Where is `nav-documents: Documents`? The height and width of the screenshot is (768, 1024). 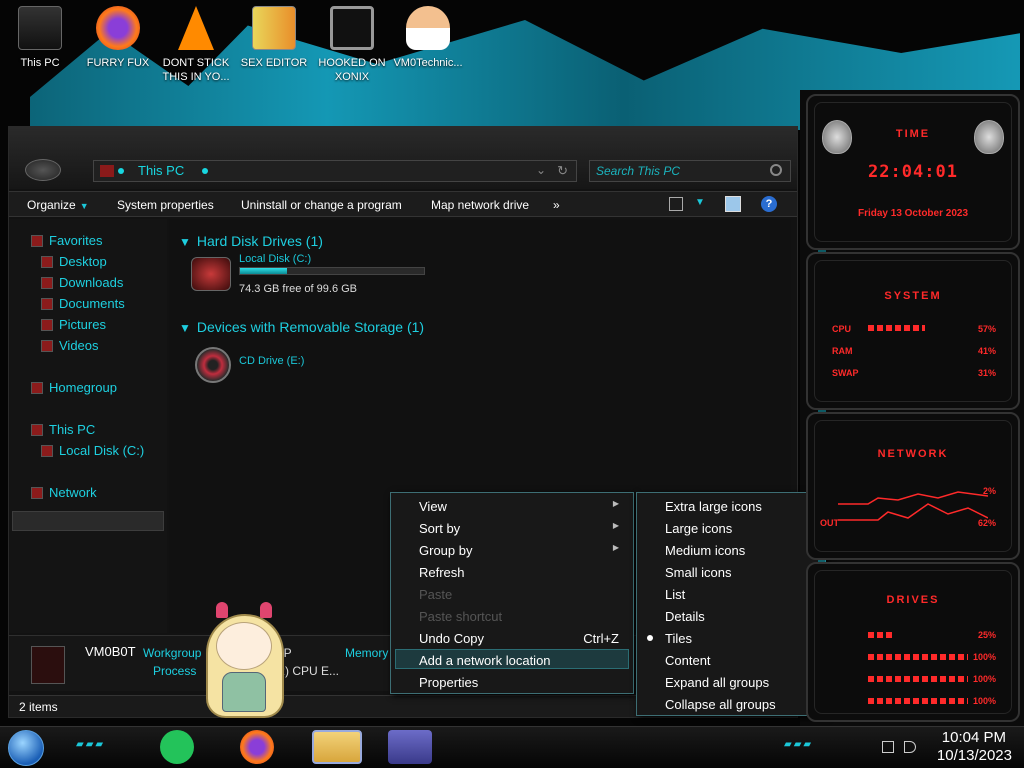 nav-documents: Documents is located at coordinates (83, 303).